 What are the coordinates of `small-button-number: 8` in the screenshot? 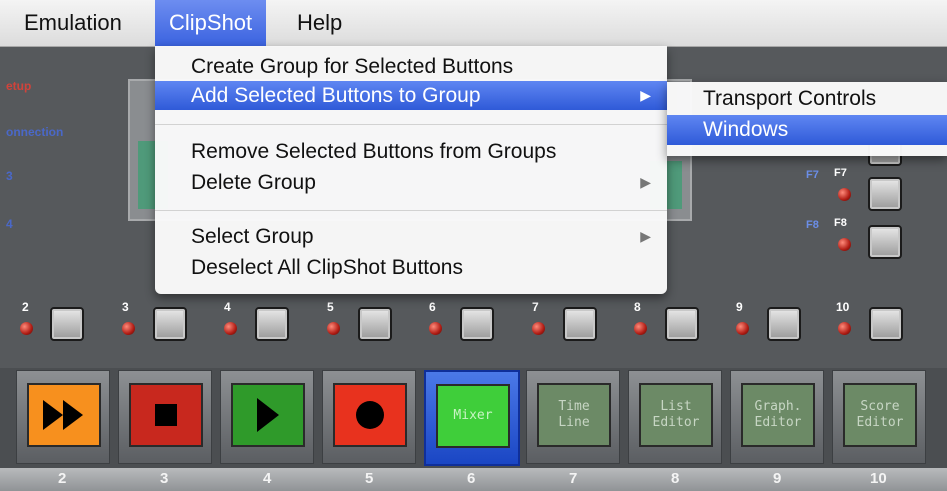 It's located at (637, 307).